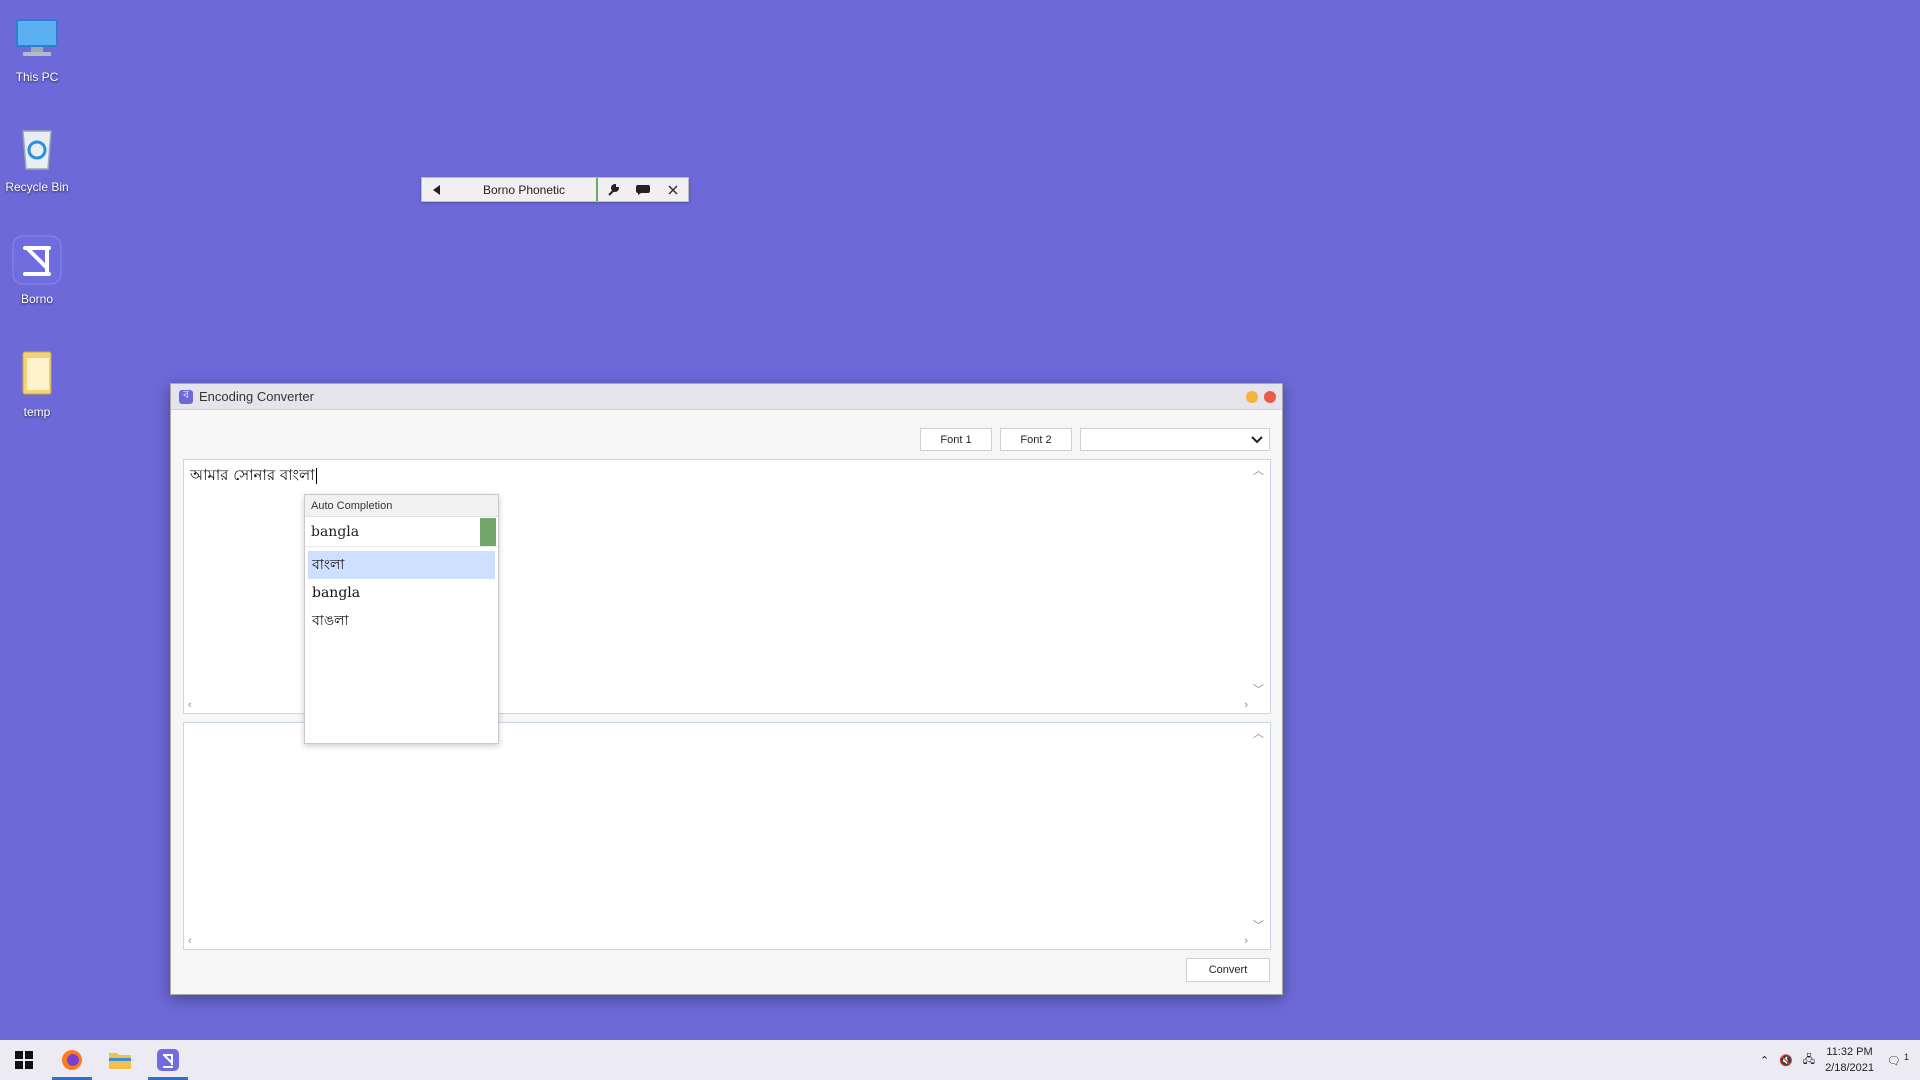 The image size is (1920, 1080). I want to click on windows-logo-icon, so click(24, 1060).